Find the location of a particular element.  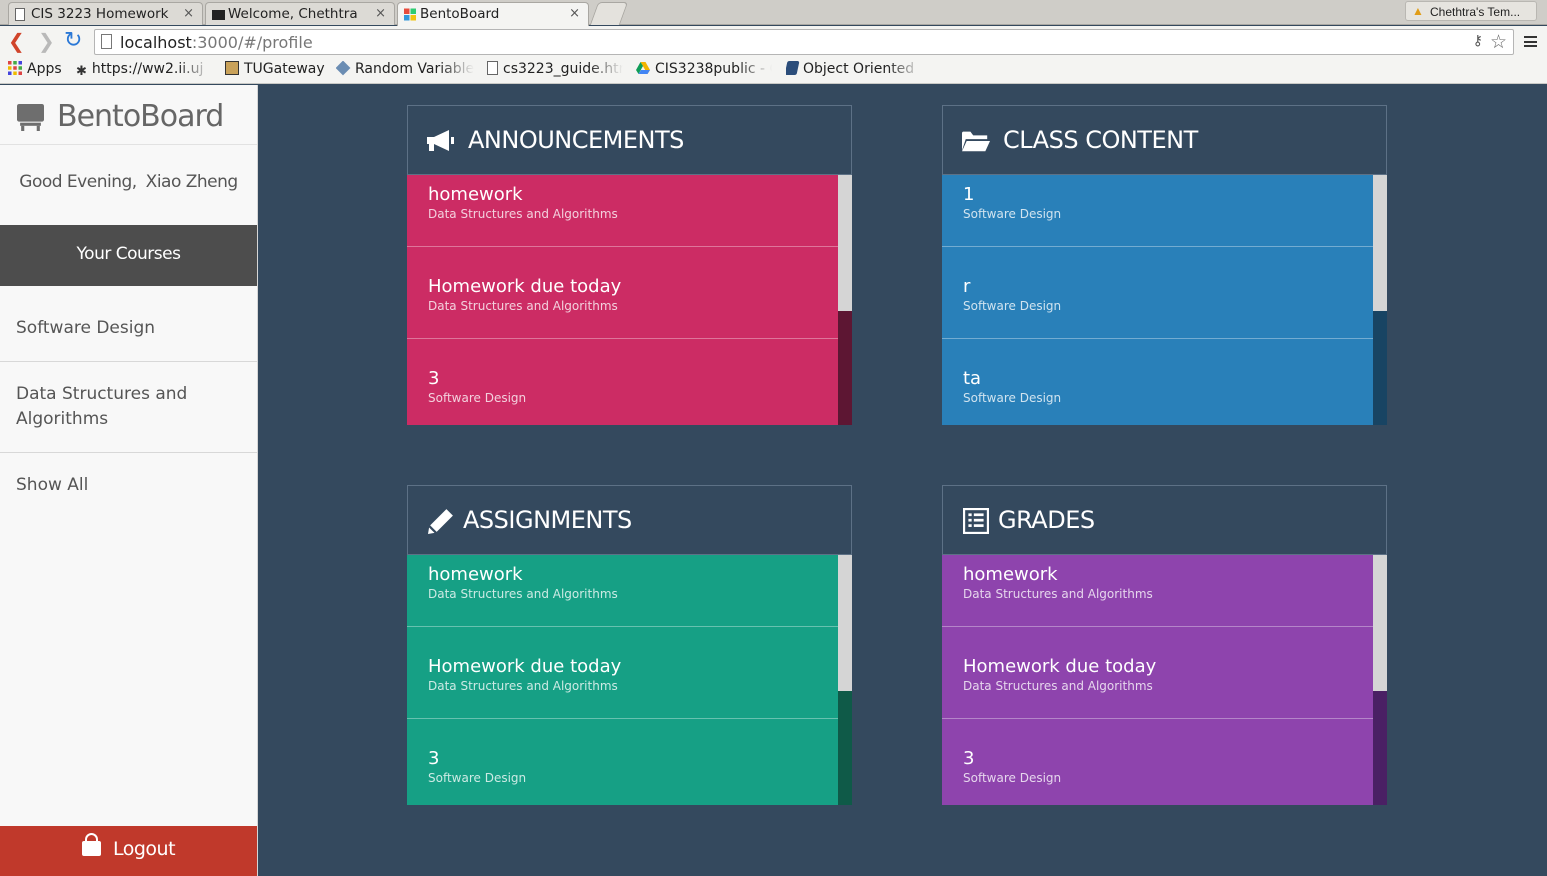

gateway-icon is located at coordinates (232, 68).